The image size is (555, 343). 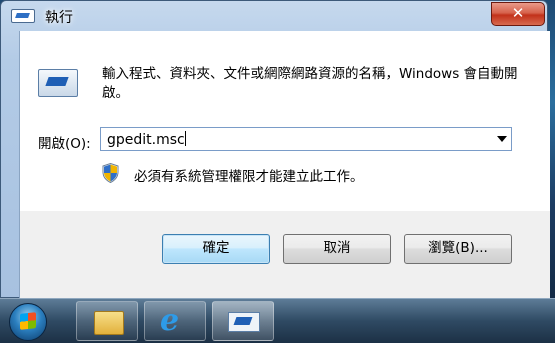 I want to click on taskbar-ie-button: e, so click(x=175, y=321).